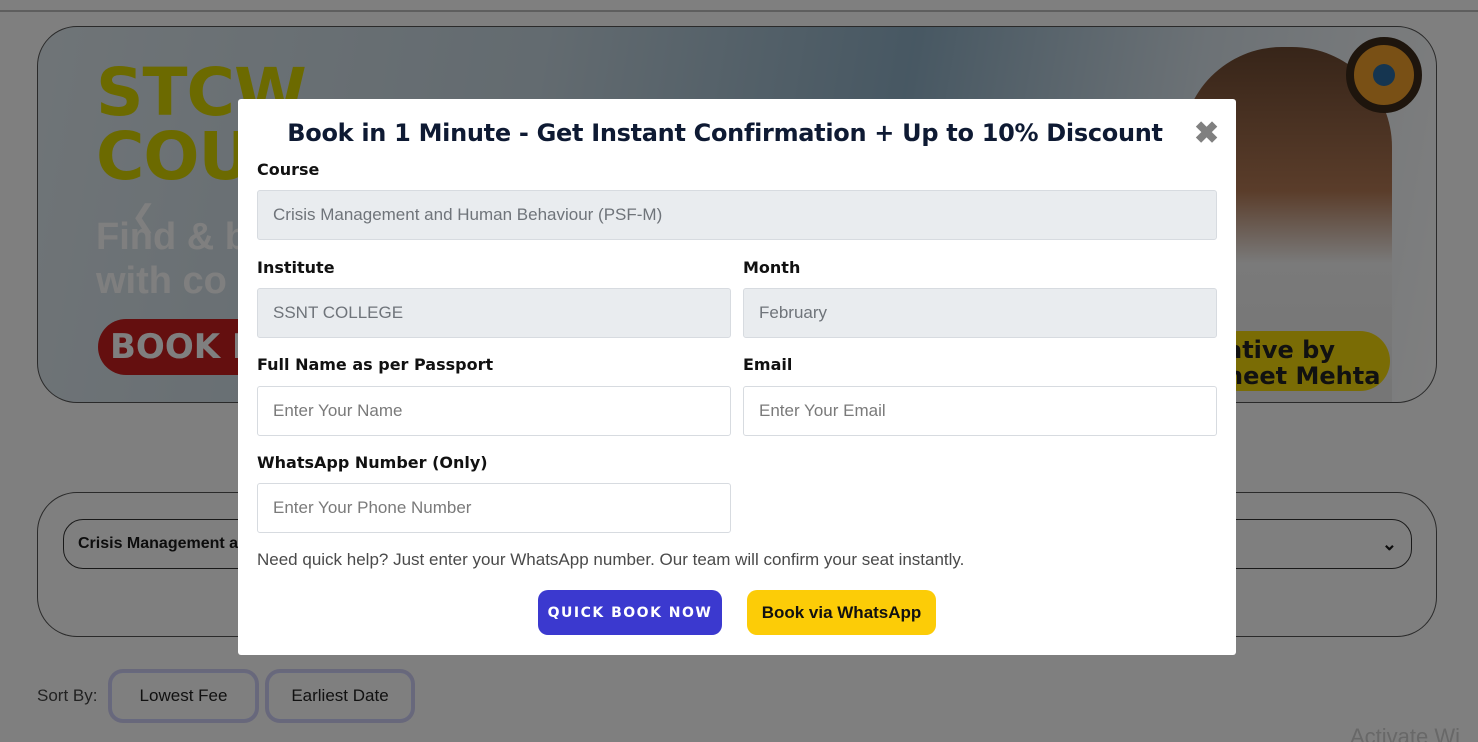  Describe the element at coordinates (980, 313) in the screenshot. I see `month-field` at that location.